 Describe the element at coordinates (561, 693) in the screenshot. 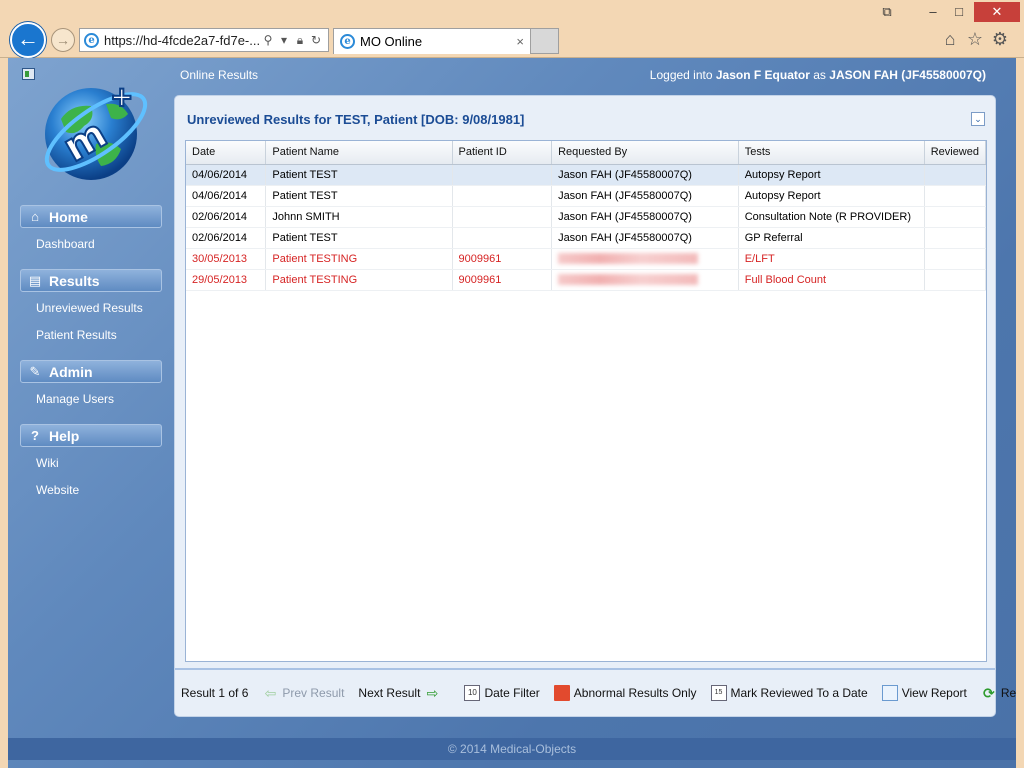

I see `red-document-icon` at that location.